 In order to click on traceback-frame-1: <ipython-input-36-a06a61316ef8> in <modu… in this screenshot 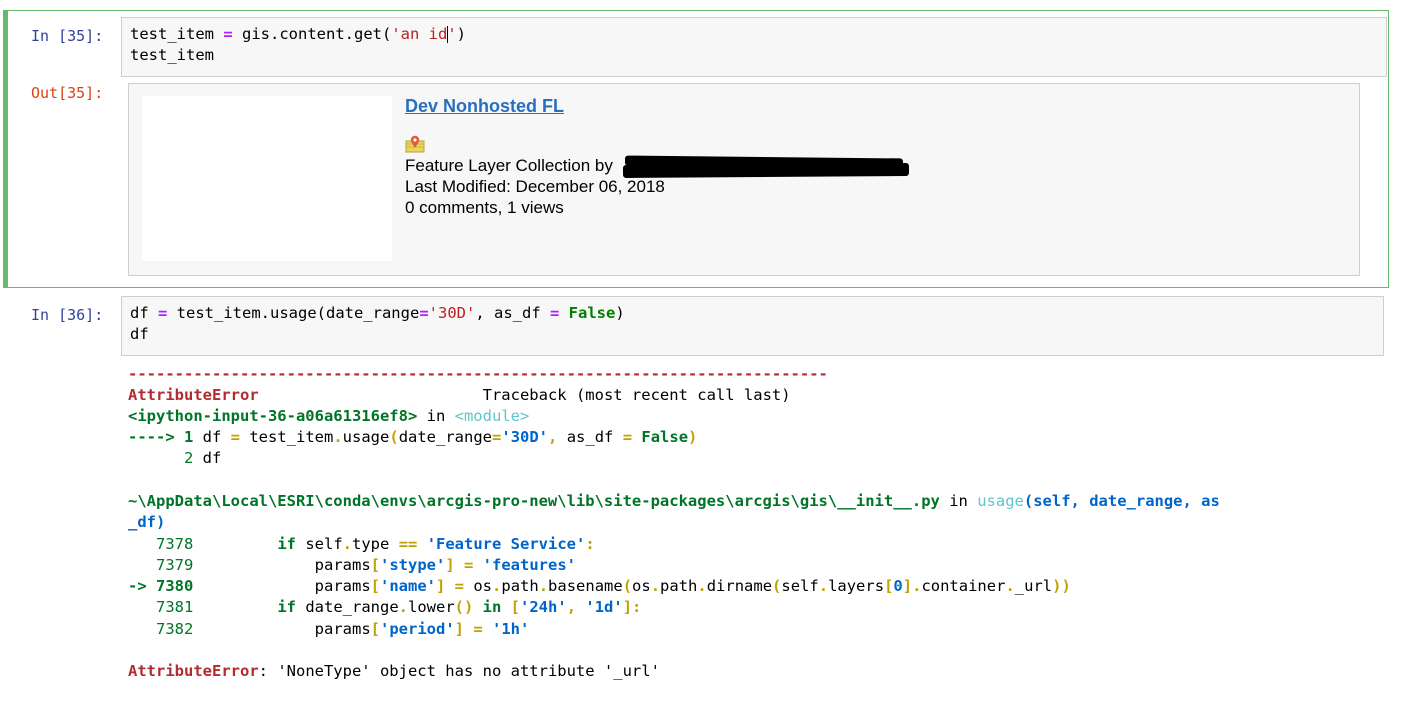, I will do `click(329, 416)`.